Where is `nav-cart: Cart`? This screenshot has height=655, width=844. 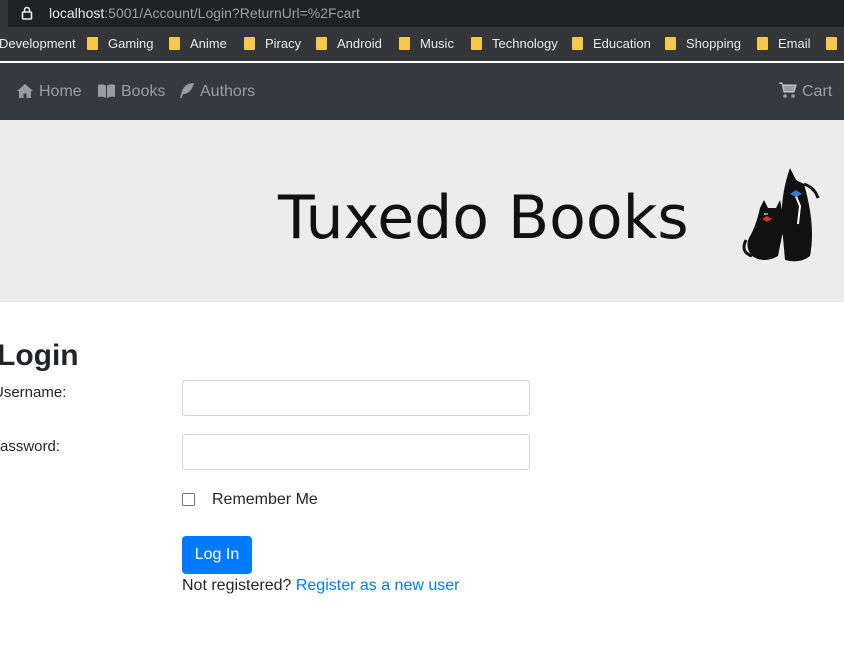
nav-cart: Cart is located at coordinates (805, 92).